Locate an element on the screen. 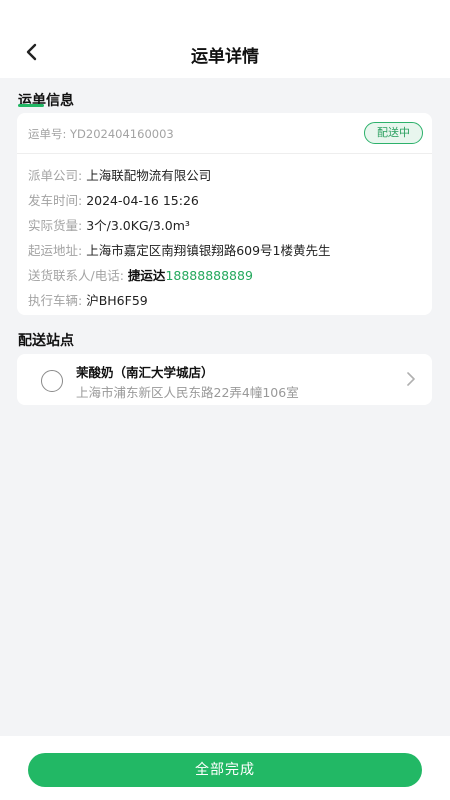 The height and width of the screenshot is (800, 450). contact-phone-link: 18888888889 is located at coordinates (208, 275).